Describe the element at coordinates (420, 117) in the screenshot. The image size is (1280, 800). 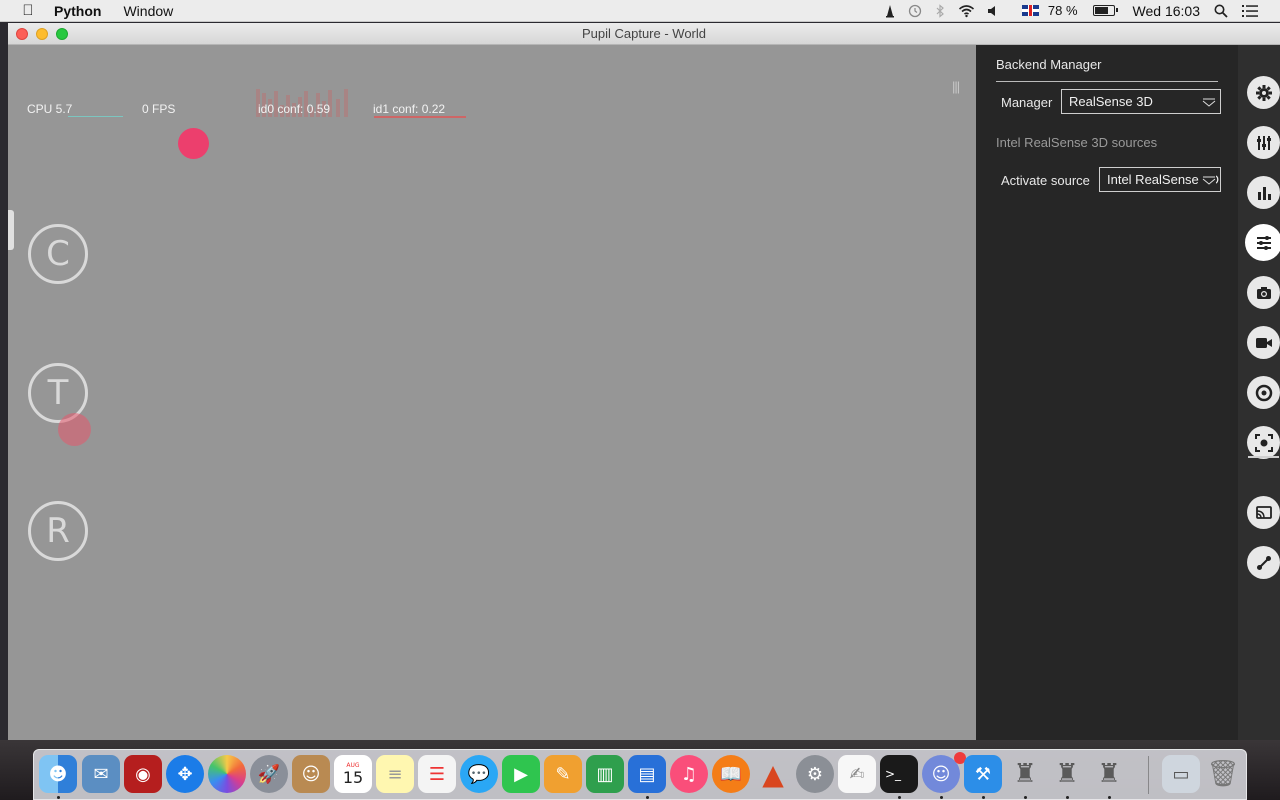
I see `id1-confidence-graph` at that location.